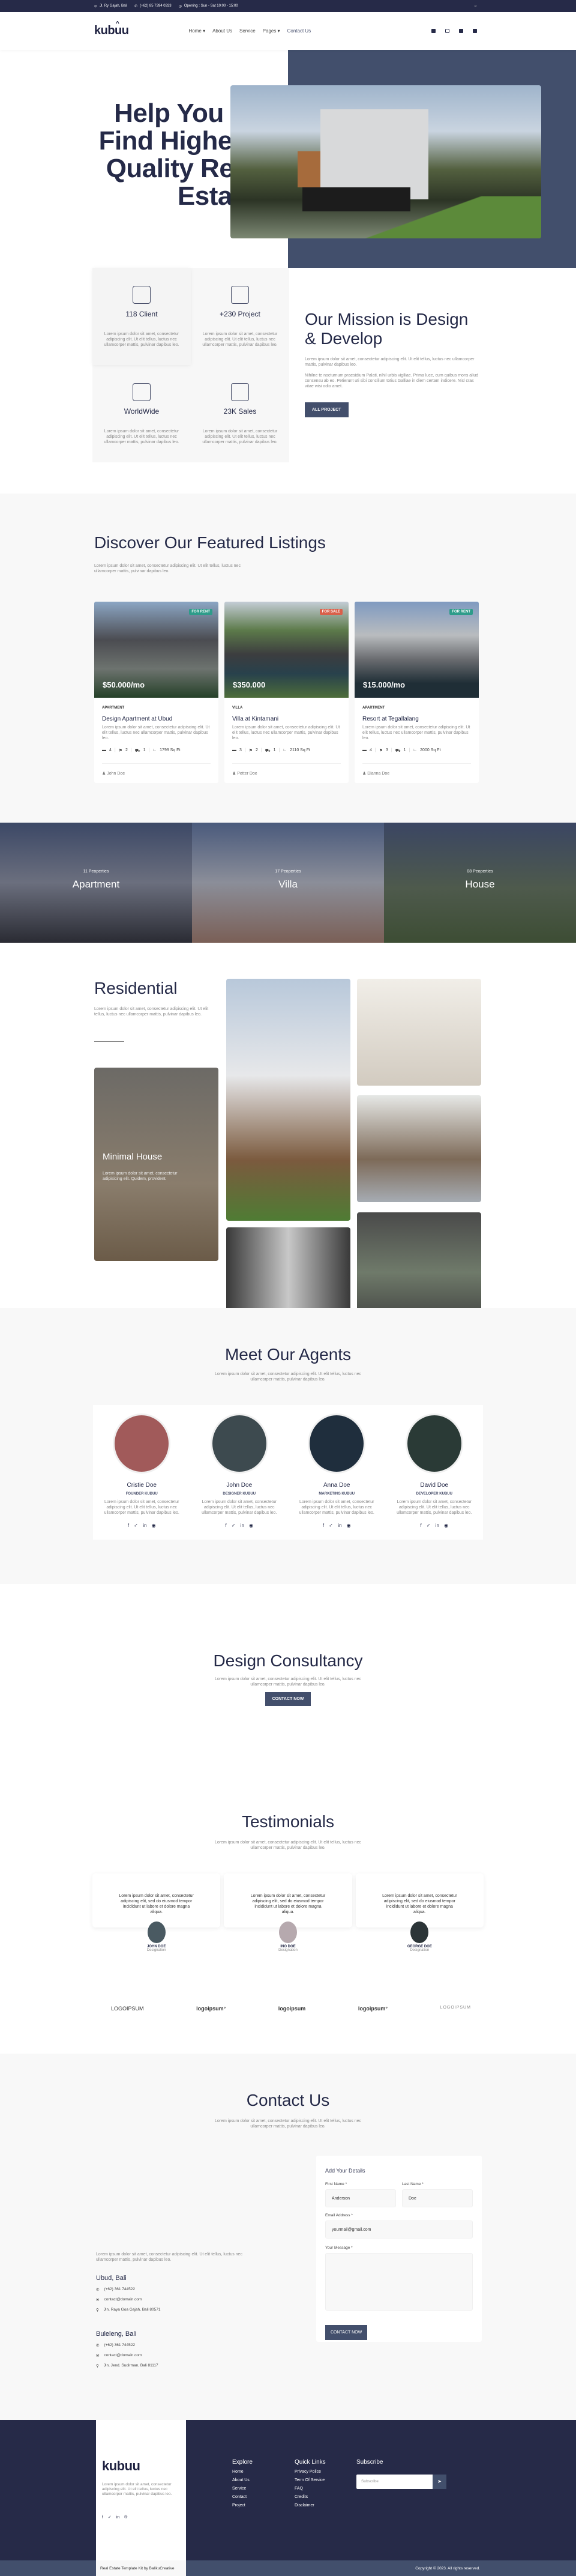  I want to click on listing-name: Villa at Kintamani, so click(286, 719).